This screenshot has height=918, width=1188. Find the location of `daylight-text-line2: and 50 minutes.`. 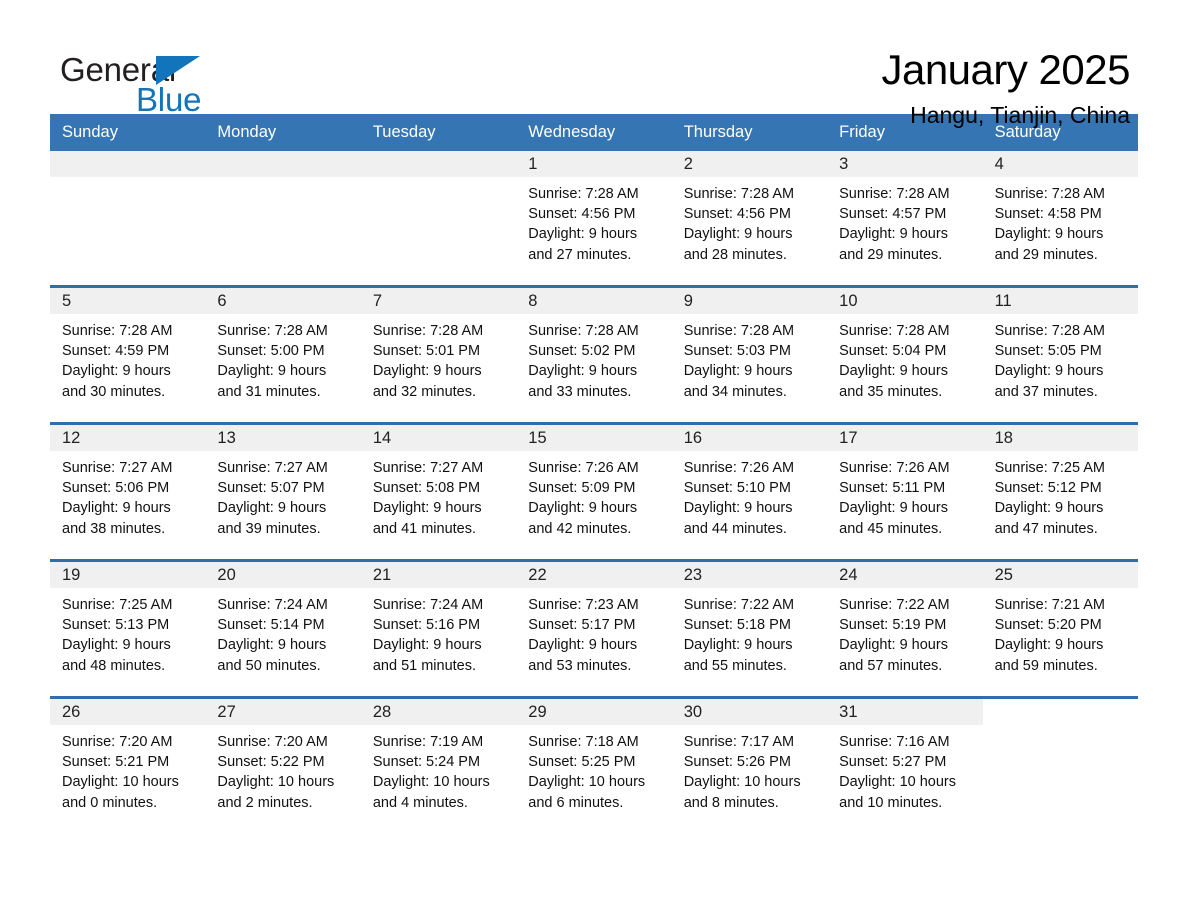

daylight-text-line2: and 50 minutes. is located at coordinates (269, 665).